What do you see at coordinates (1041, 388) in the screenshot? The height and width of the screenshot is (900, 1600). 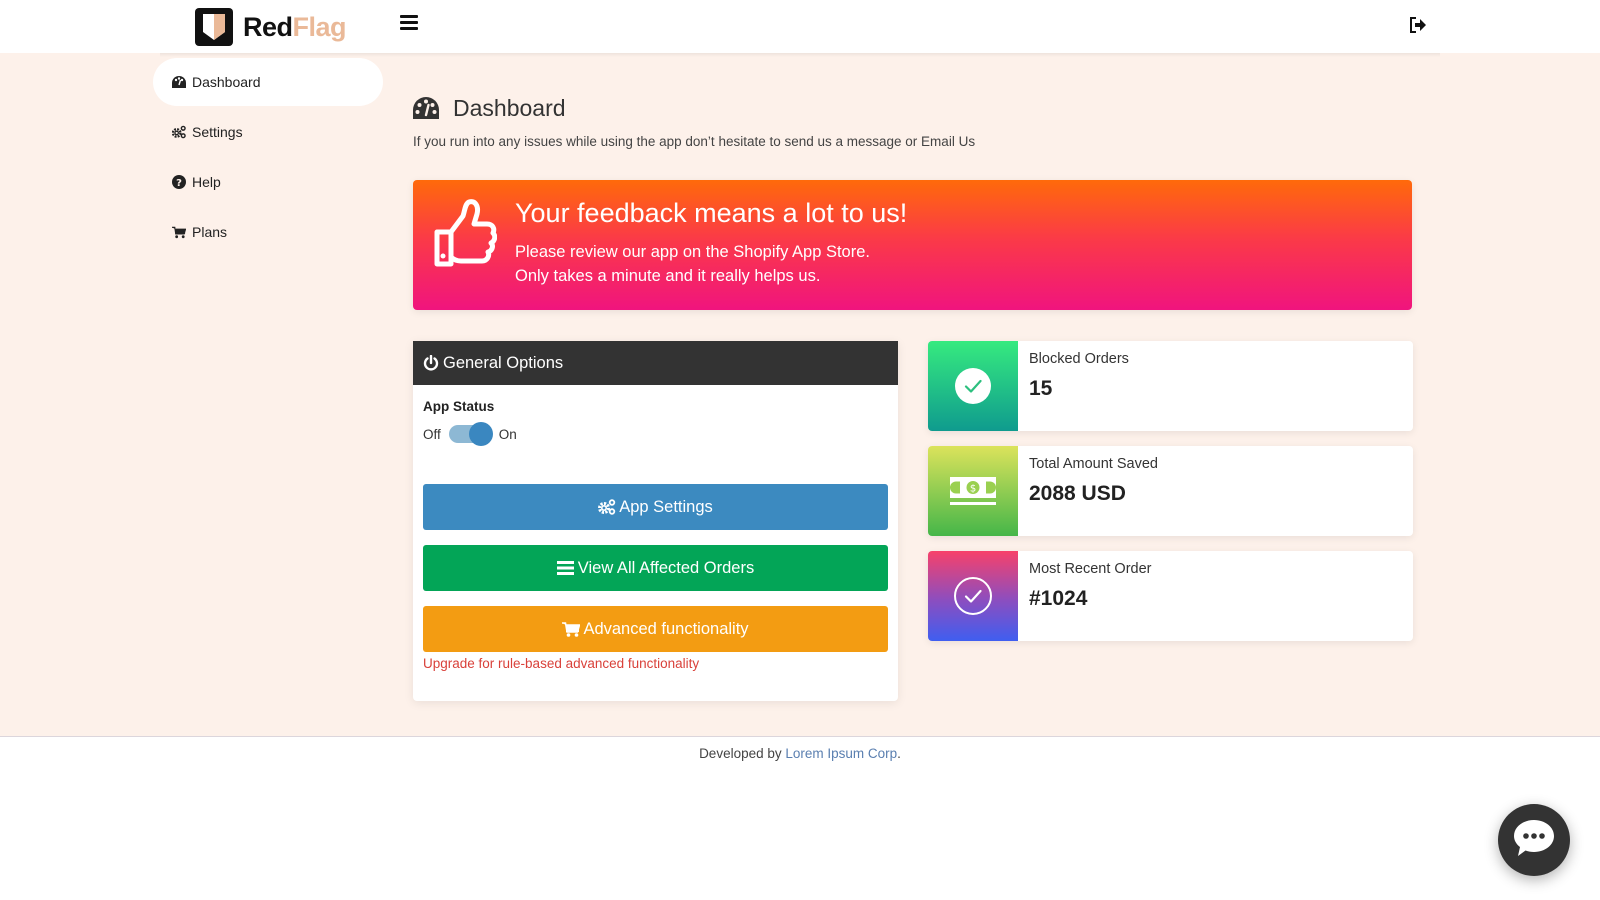 I see `stat-value: 15` at bounding box center [1041, 388].